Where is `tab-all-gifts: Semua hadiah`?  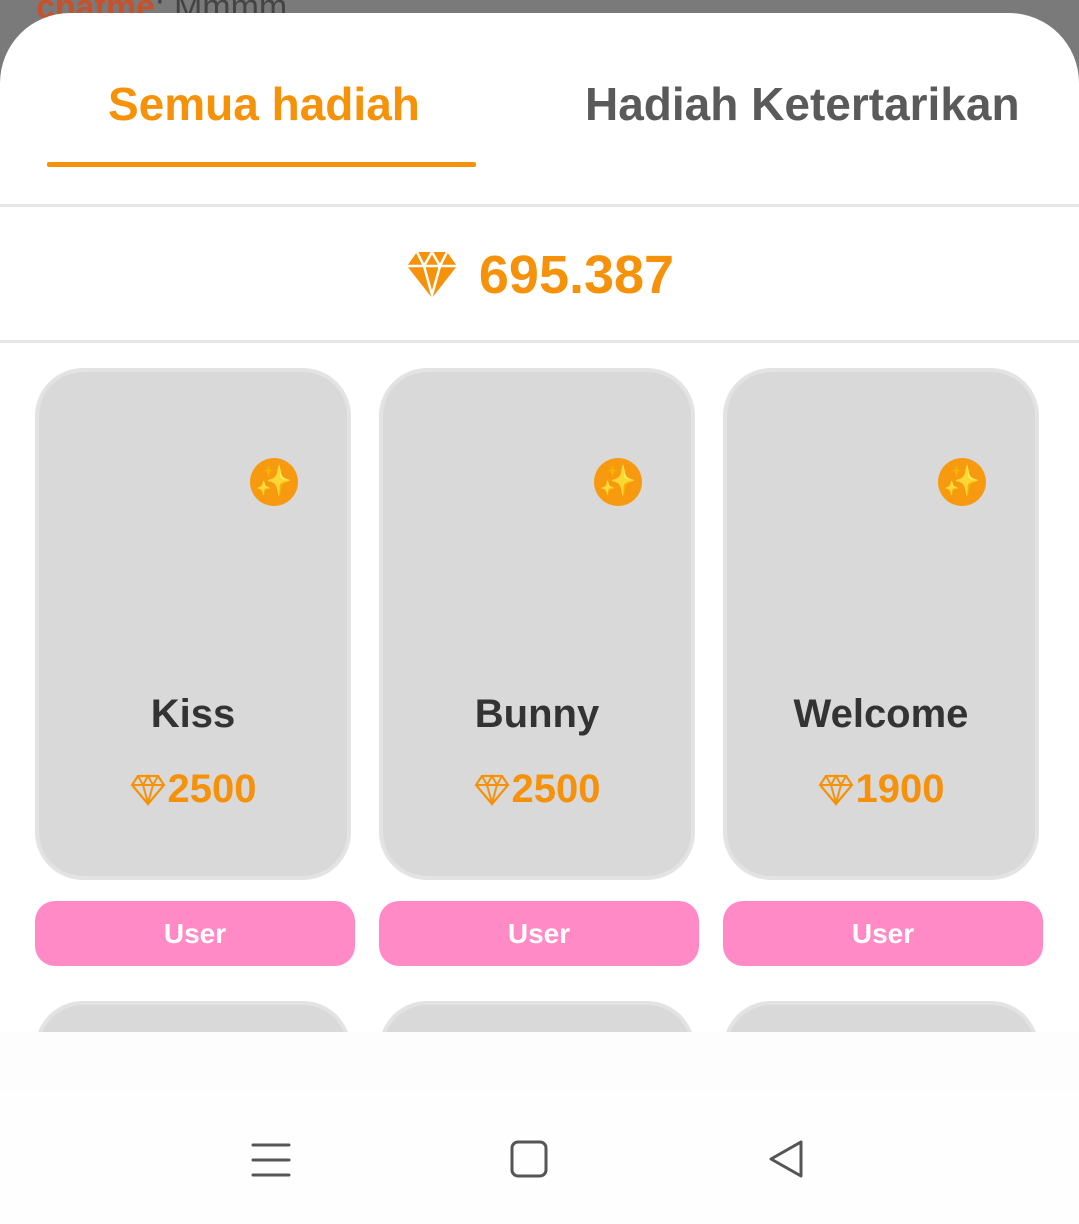
tab-all-gifts: Semua hadiah is located at coordinates (264, 104).